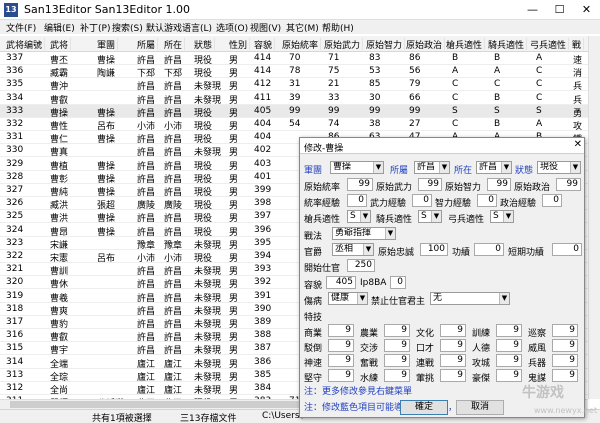 The image size is (600, 423). Describe the element at coordinates (487, 200) in the screenshot. I see `exp-int-input: 0` at that location.